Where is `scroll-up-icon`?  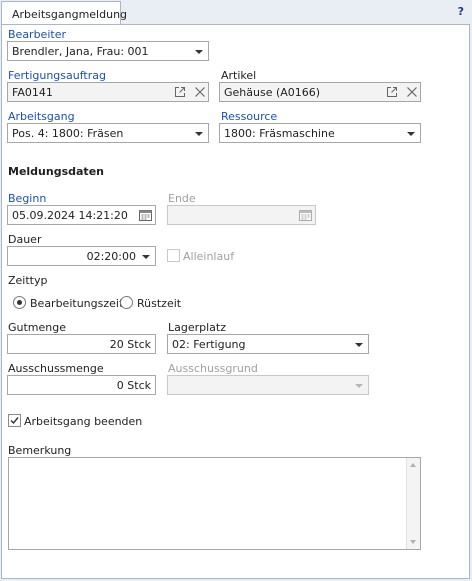
scroll-up-icon is located at coordinates (413, 465).